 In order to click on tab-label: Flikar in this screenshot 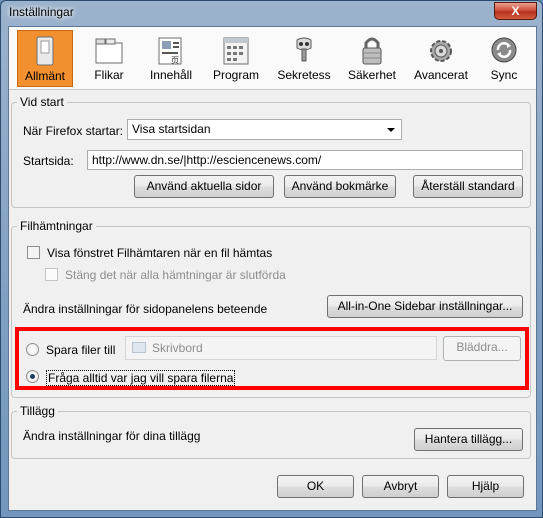, I will do `click(109, 75)`.